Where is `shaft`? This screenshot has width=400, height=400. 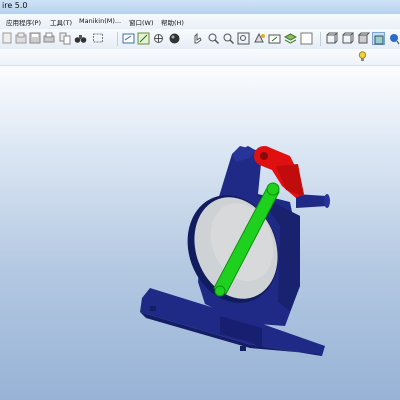 shaft is located at coordinates (312, 201).